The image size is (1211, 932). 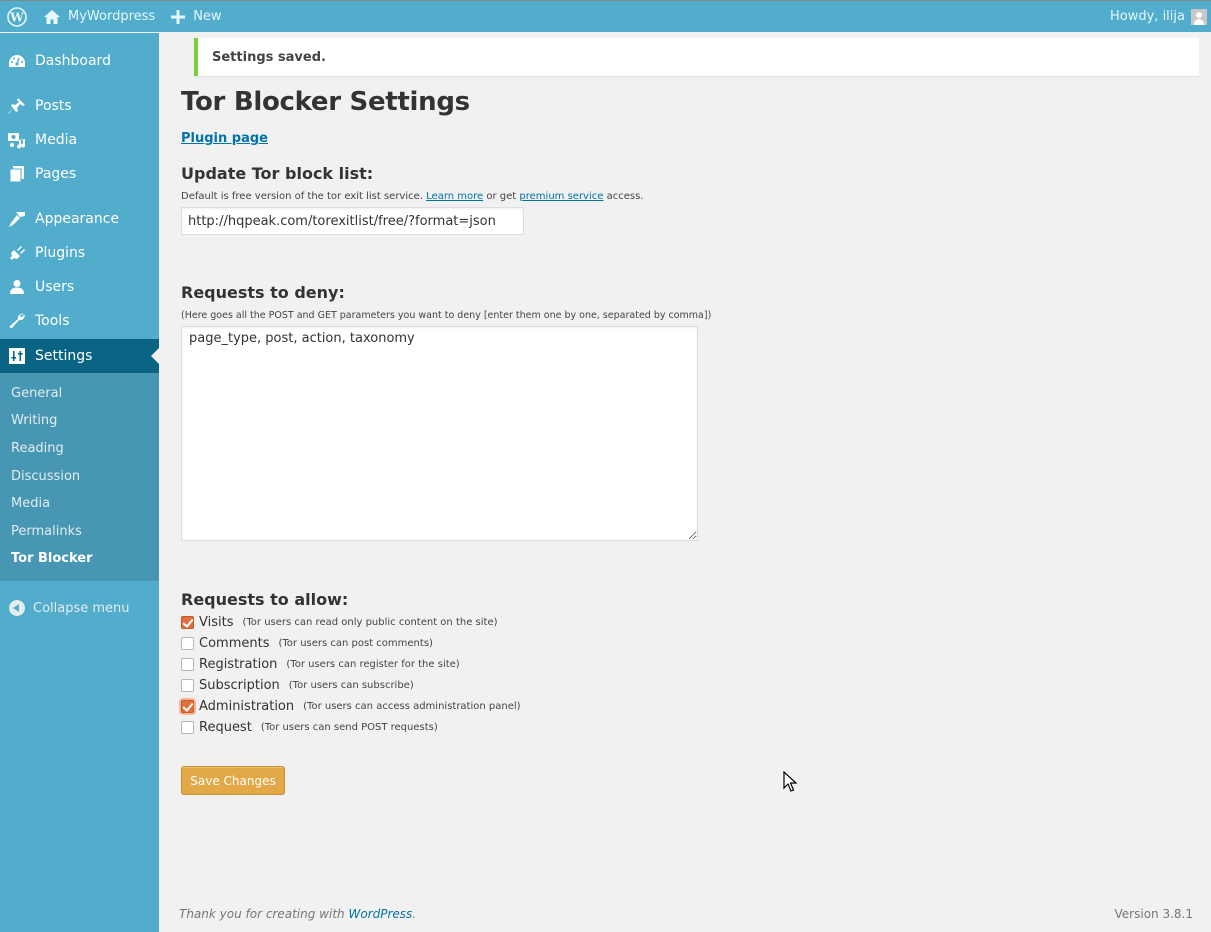 I want to click on visits-label: Visits, so click(x=216, y=622).